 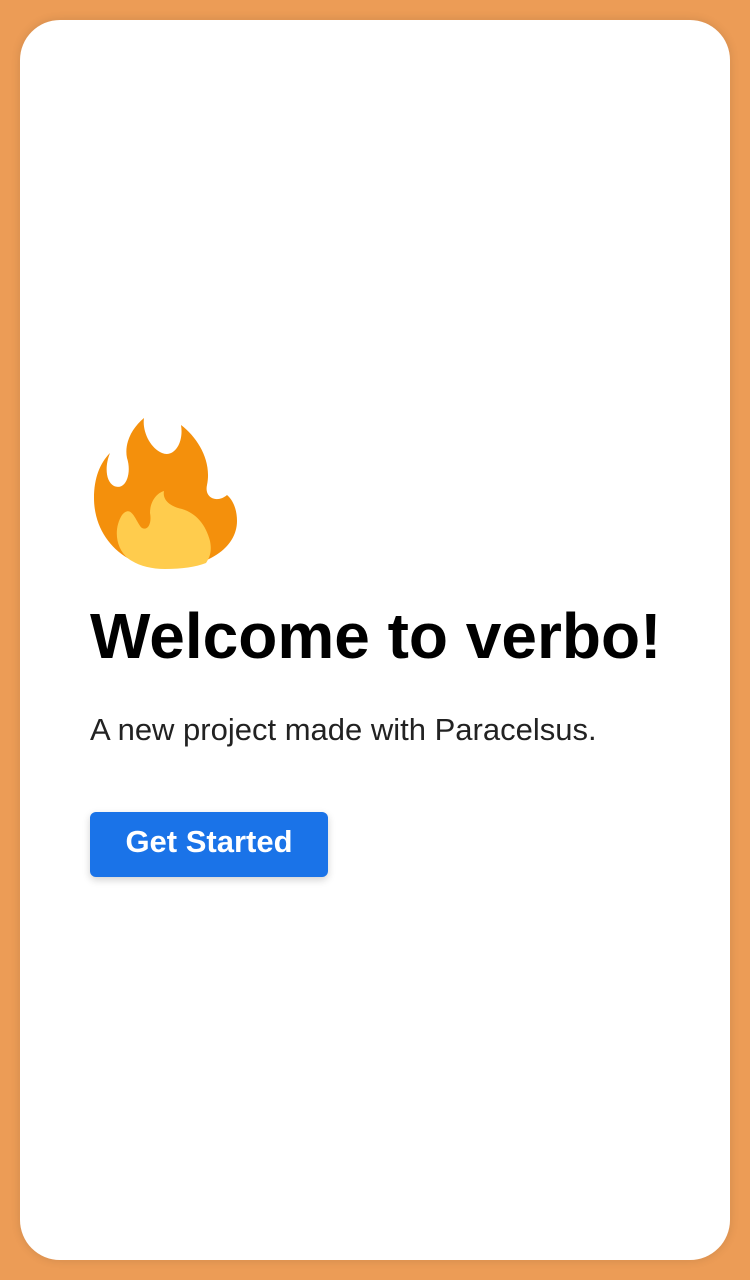 I want to click on welcome-subtitle: A new project made with Paracelsus., so click(x=343, y=729).